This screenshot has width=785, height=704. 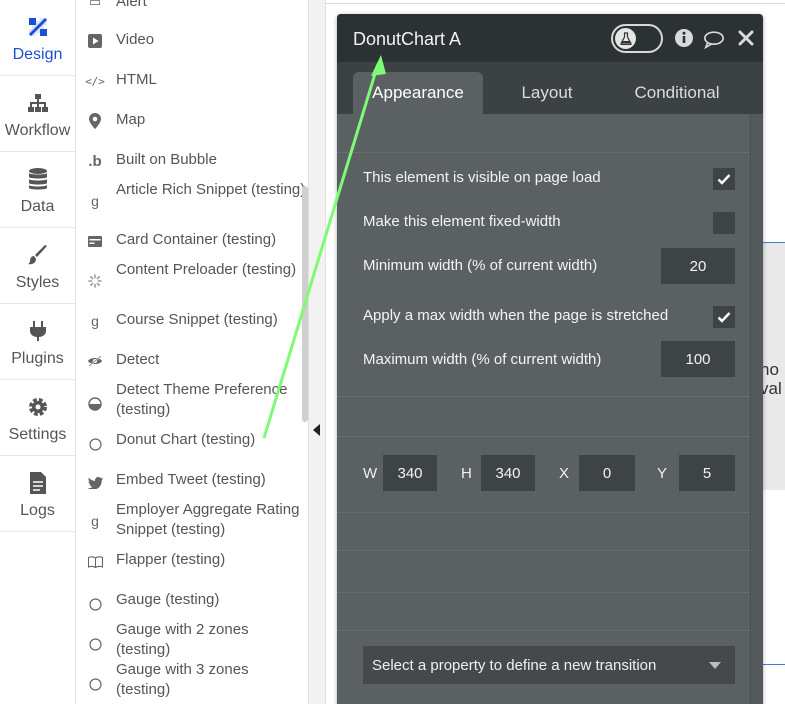 What do you see at coordinates (662, 473) in the screenshot?
I see `y-label: Y` at bounding box center [662, 473].